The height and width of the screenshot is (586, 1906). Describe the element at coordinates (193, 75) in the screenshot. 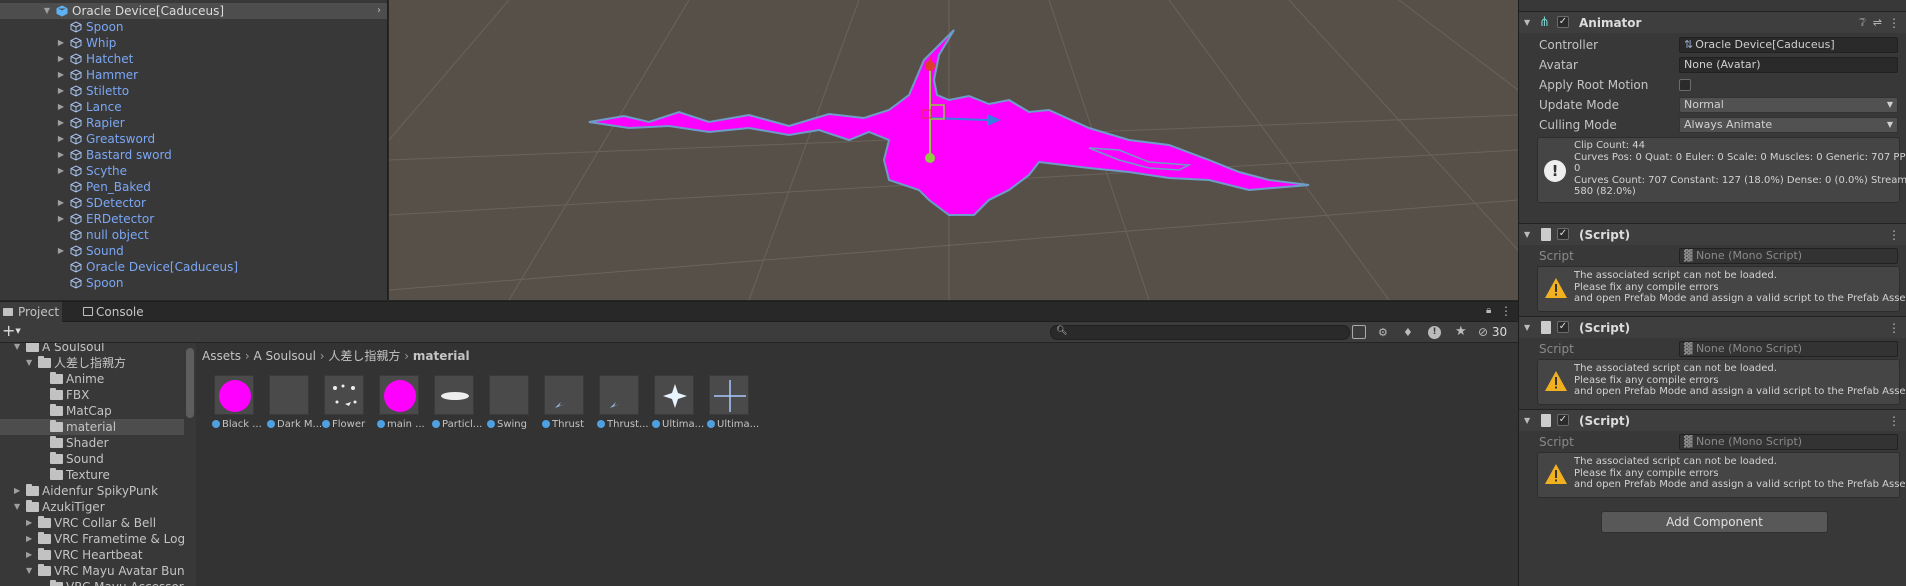

I see `hierarchy-item: ▶ Hammer` at that location.